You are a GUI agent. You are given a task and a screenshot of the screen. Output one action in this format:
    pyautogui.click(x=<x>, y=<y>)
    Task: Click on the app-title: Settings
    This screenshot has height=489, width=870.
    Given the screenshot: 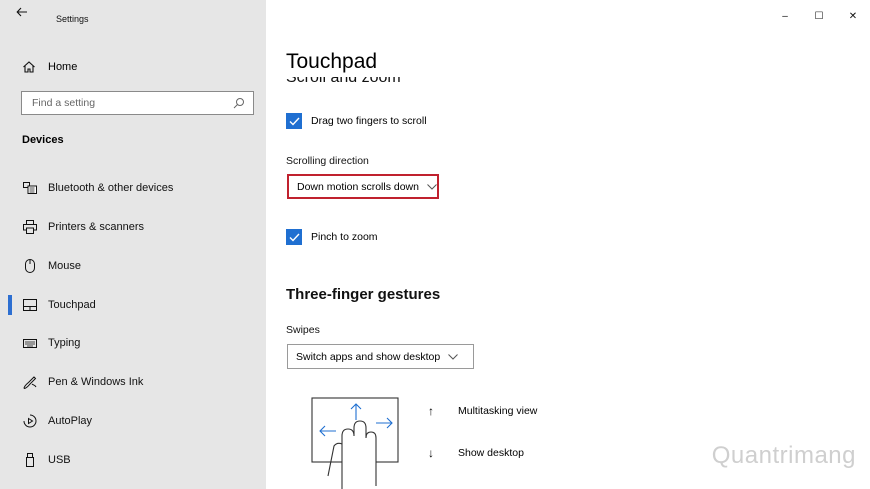 What is the action you would take?
    pyautogui.click(x=72, y=19)
    